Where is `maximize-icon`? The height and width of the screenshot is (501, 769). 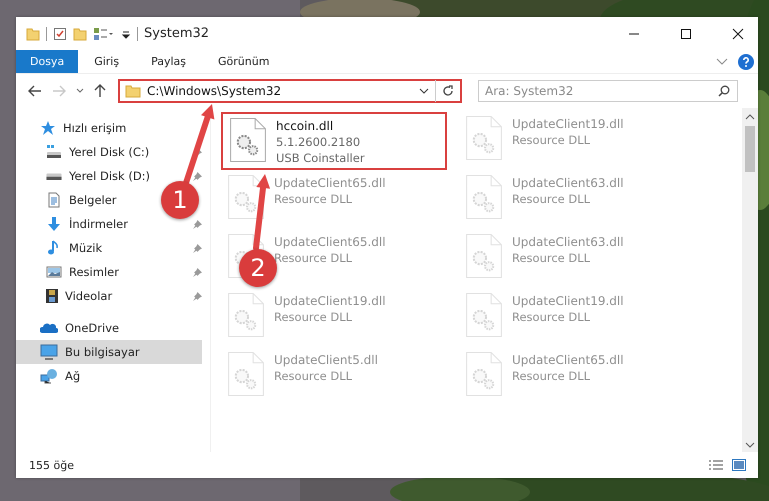
maximize-icon is located at coordinates (686, 34).